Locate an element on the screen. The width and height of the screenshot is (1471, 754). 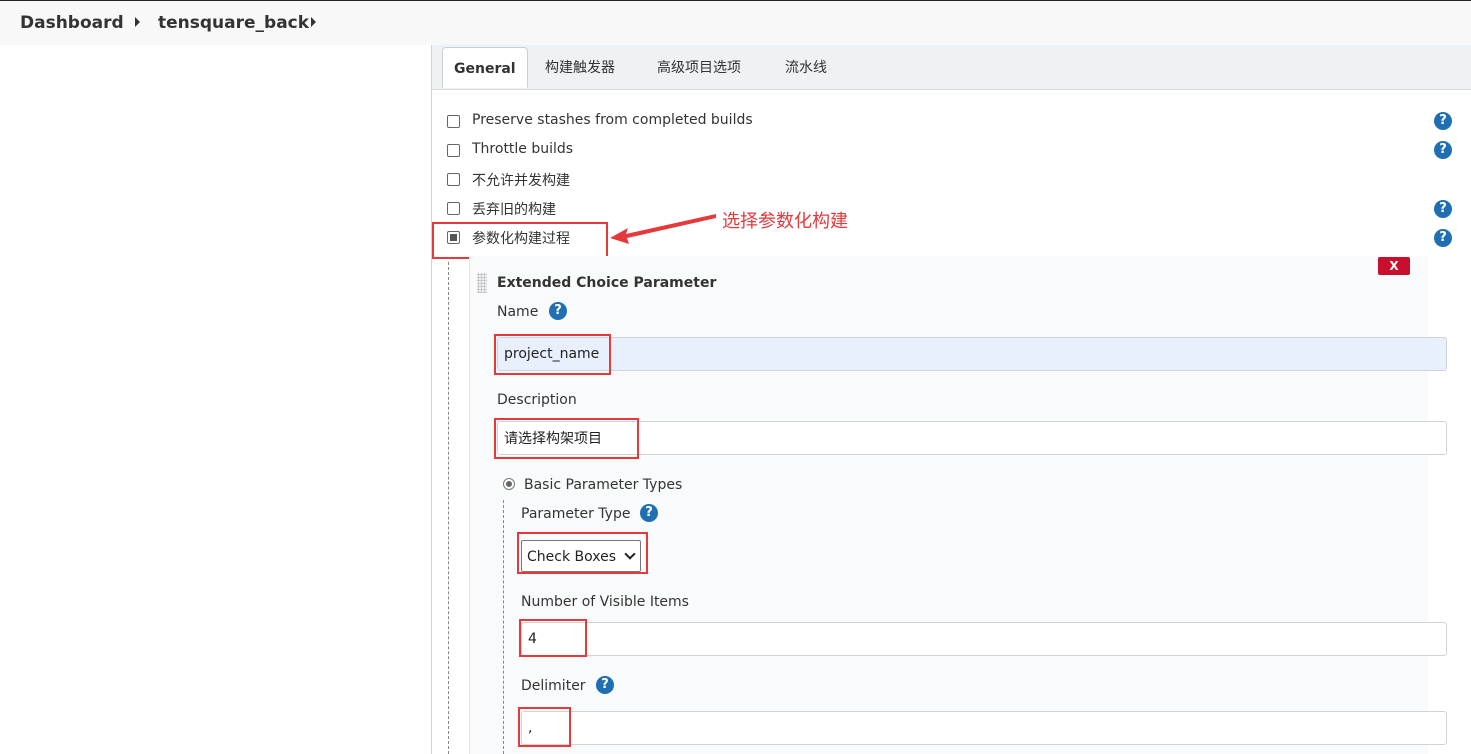
chevron-down-icon is located at coordinates (630, 554).